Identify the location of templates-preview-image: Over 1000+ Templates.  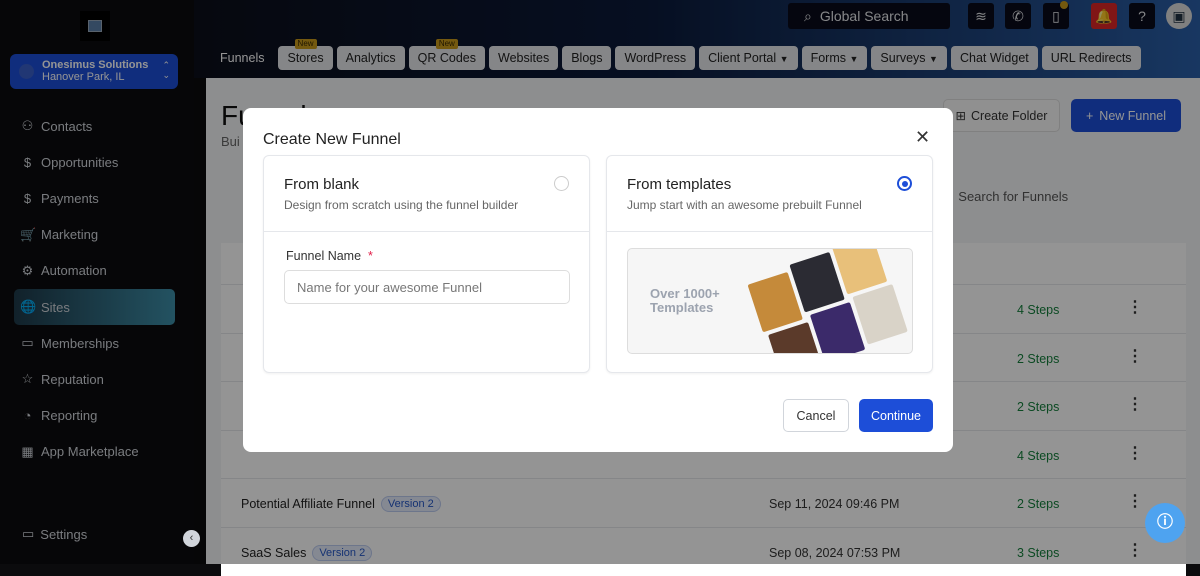
(770, 301).